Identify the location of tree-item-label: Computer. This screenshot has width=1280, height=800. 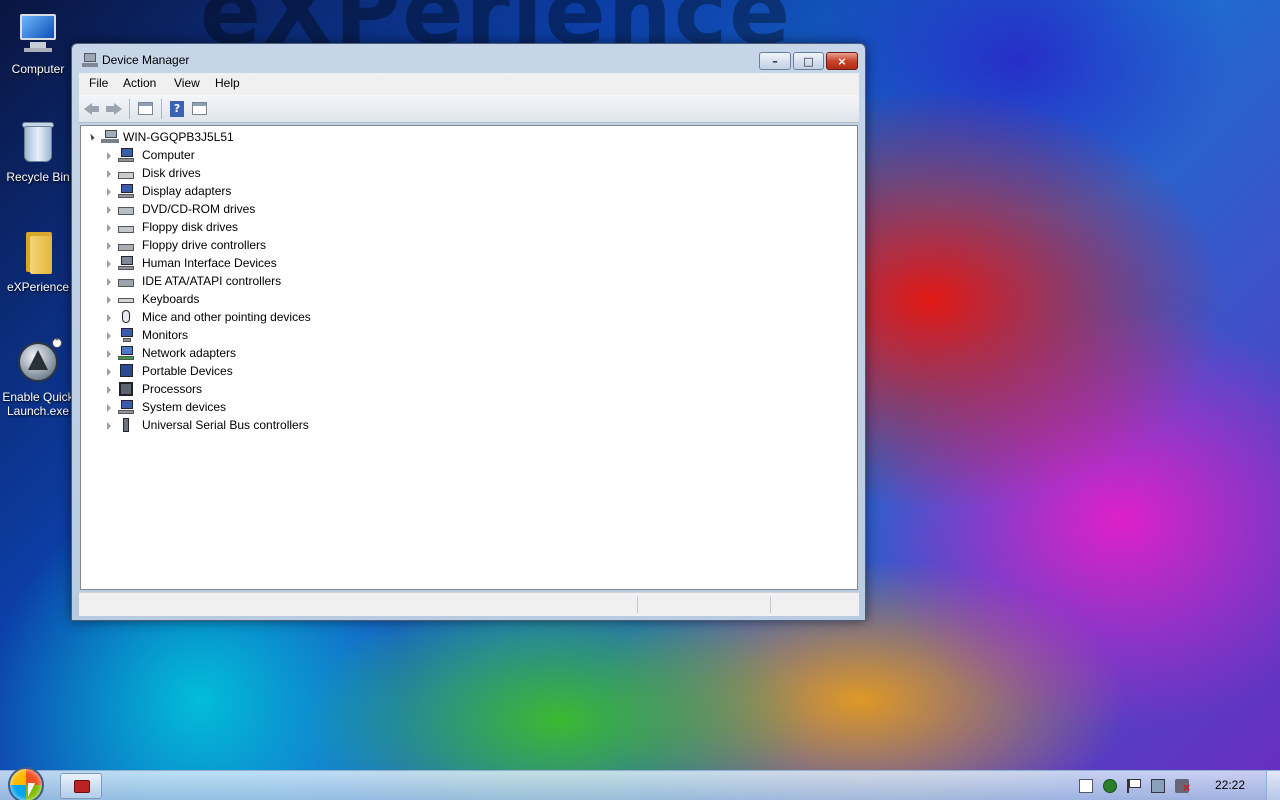
(168, 155).